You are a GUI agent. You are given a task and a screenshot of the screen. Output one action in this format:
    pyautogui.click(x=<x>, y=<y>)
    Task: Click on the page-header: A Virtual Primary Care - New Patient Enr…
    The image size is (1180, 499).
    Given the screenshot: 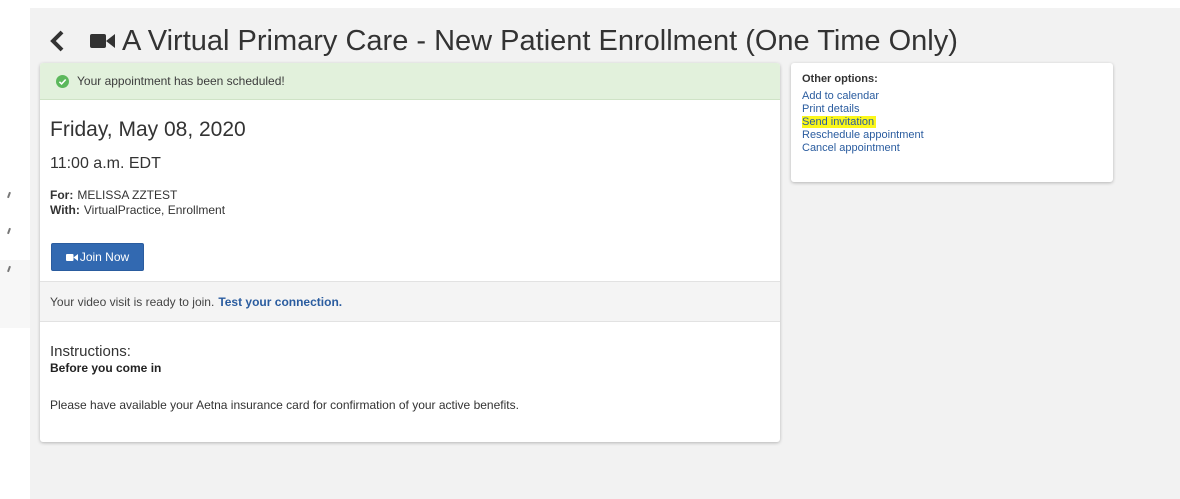 What is the action you would take?
    pyautogui.click(x=504, y=41)
    